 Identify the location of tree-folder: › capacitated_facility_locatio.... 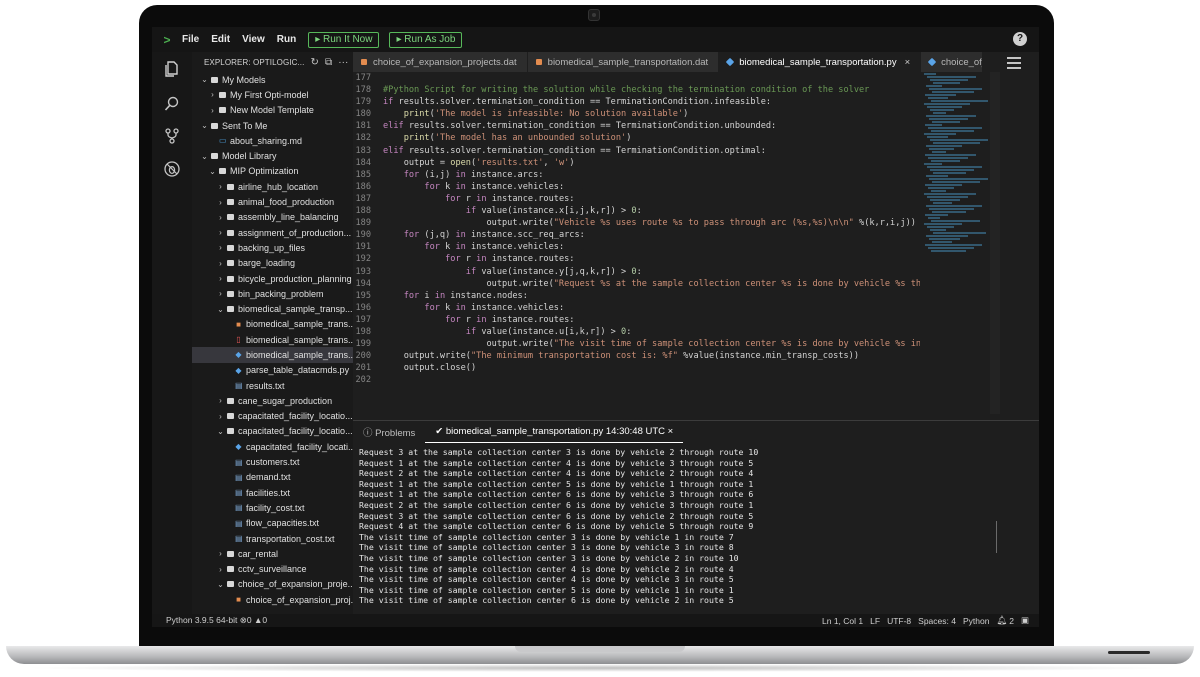
(272, 416).